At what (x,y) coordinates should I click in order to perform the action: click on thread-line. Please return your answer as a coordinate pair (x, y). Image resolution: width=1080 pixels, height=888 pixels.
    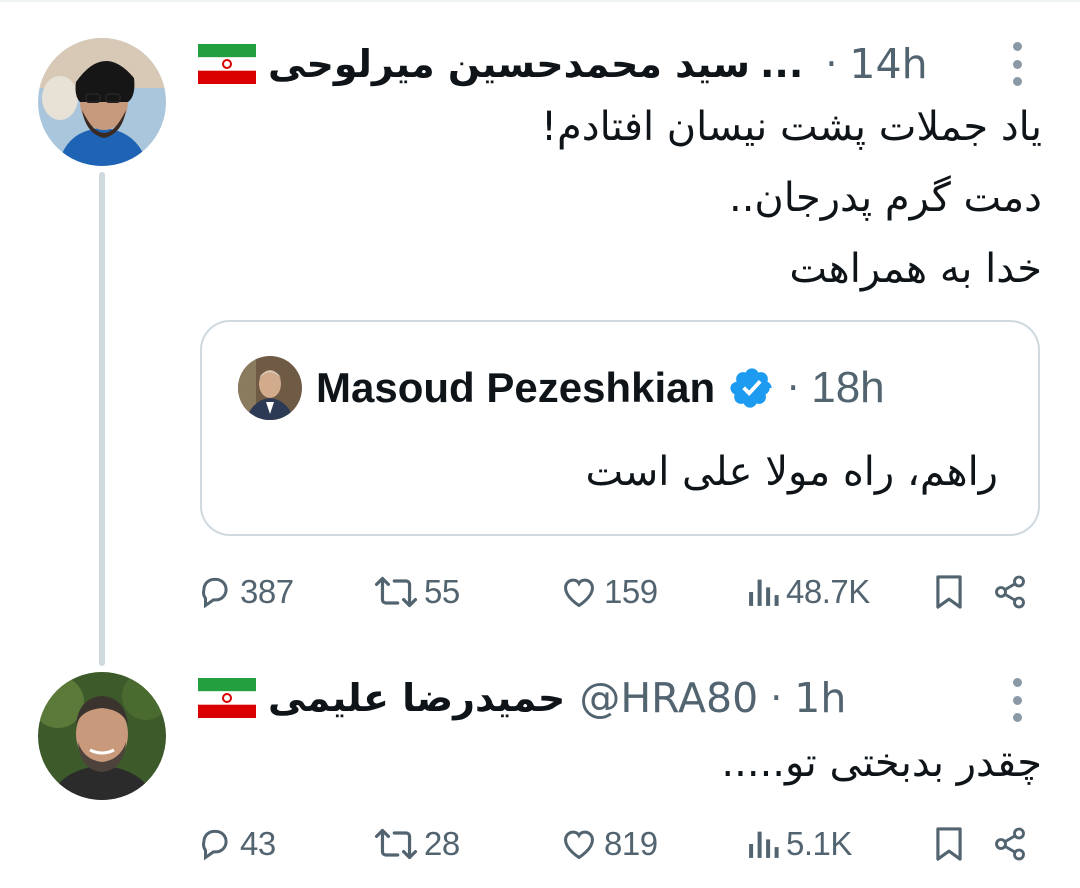
    Looking at the image, I should click on (102, 419).